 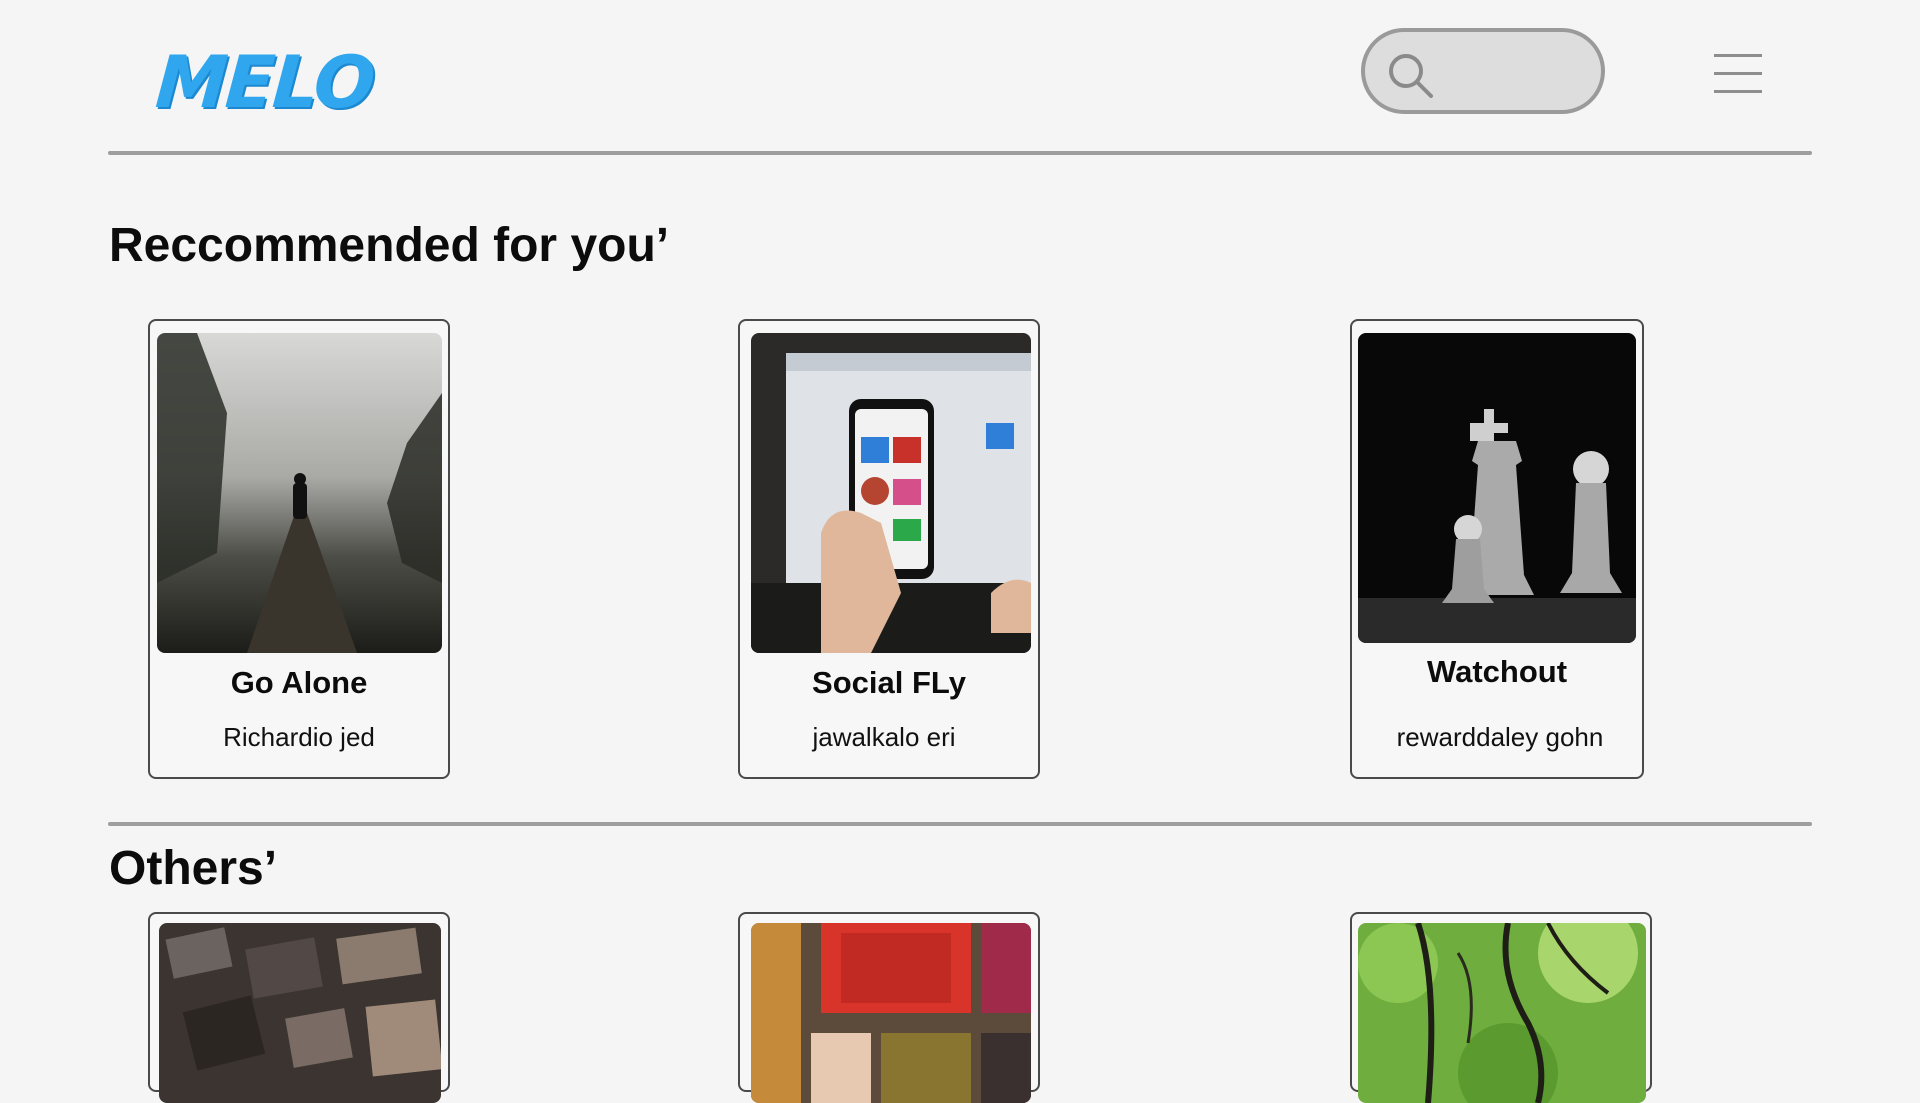 What do you see at coordinates (299, 682) in the screenshot?
I see `card-title: Go Alone` at bounding box center [299, 682].